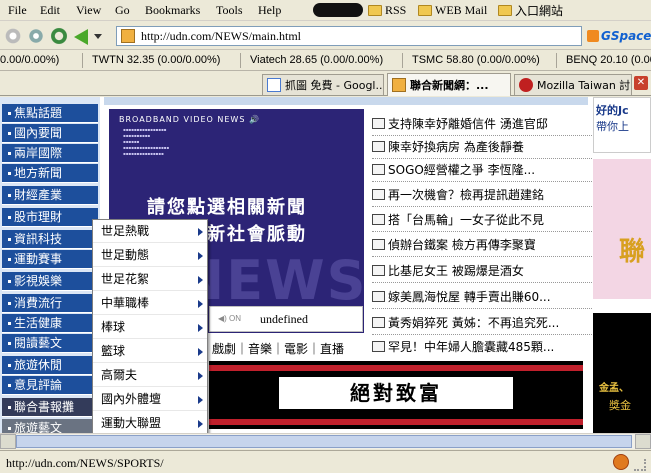  I want to click on sidebar-item: 影視娛樂, so click(50, 281).